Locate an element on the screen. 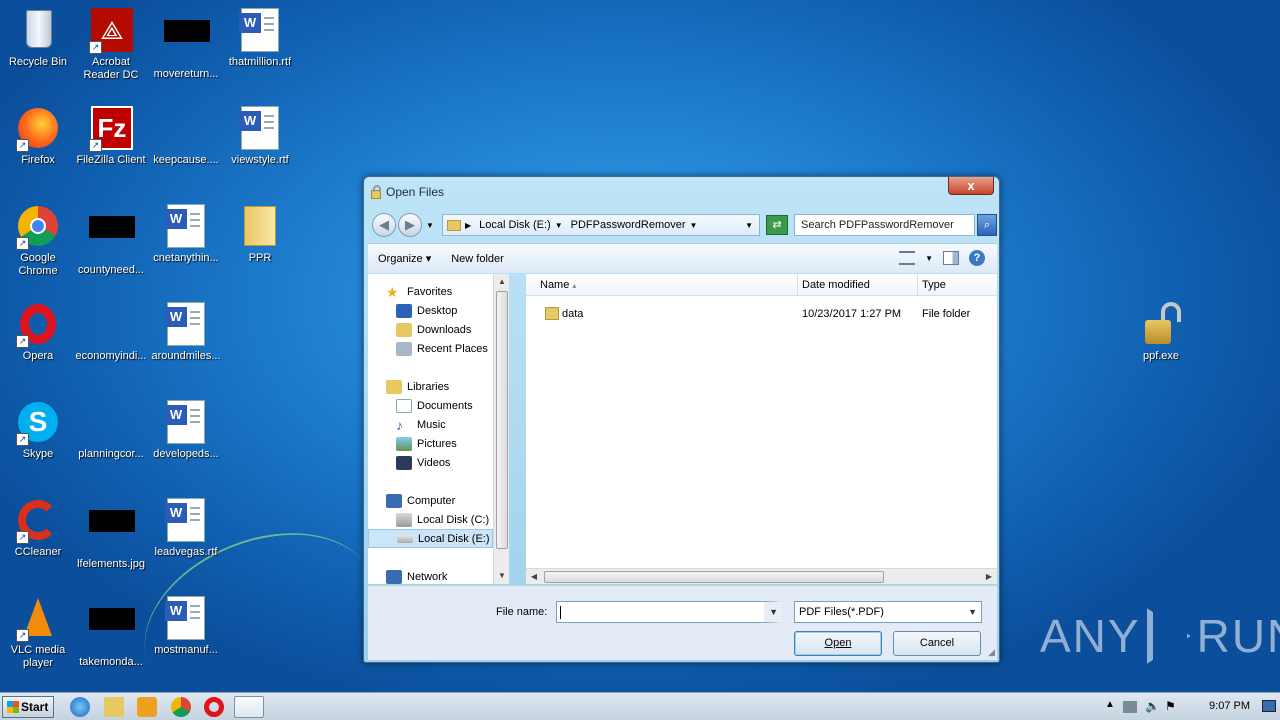  watermark-text-left: ANY is located at coordinates (1090, 636).